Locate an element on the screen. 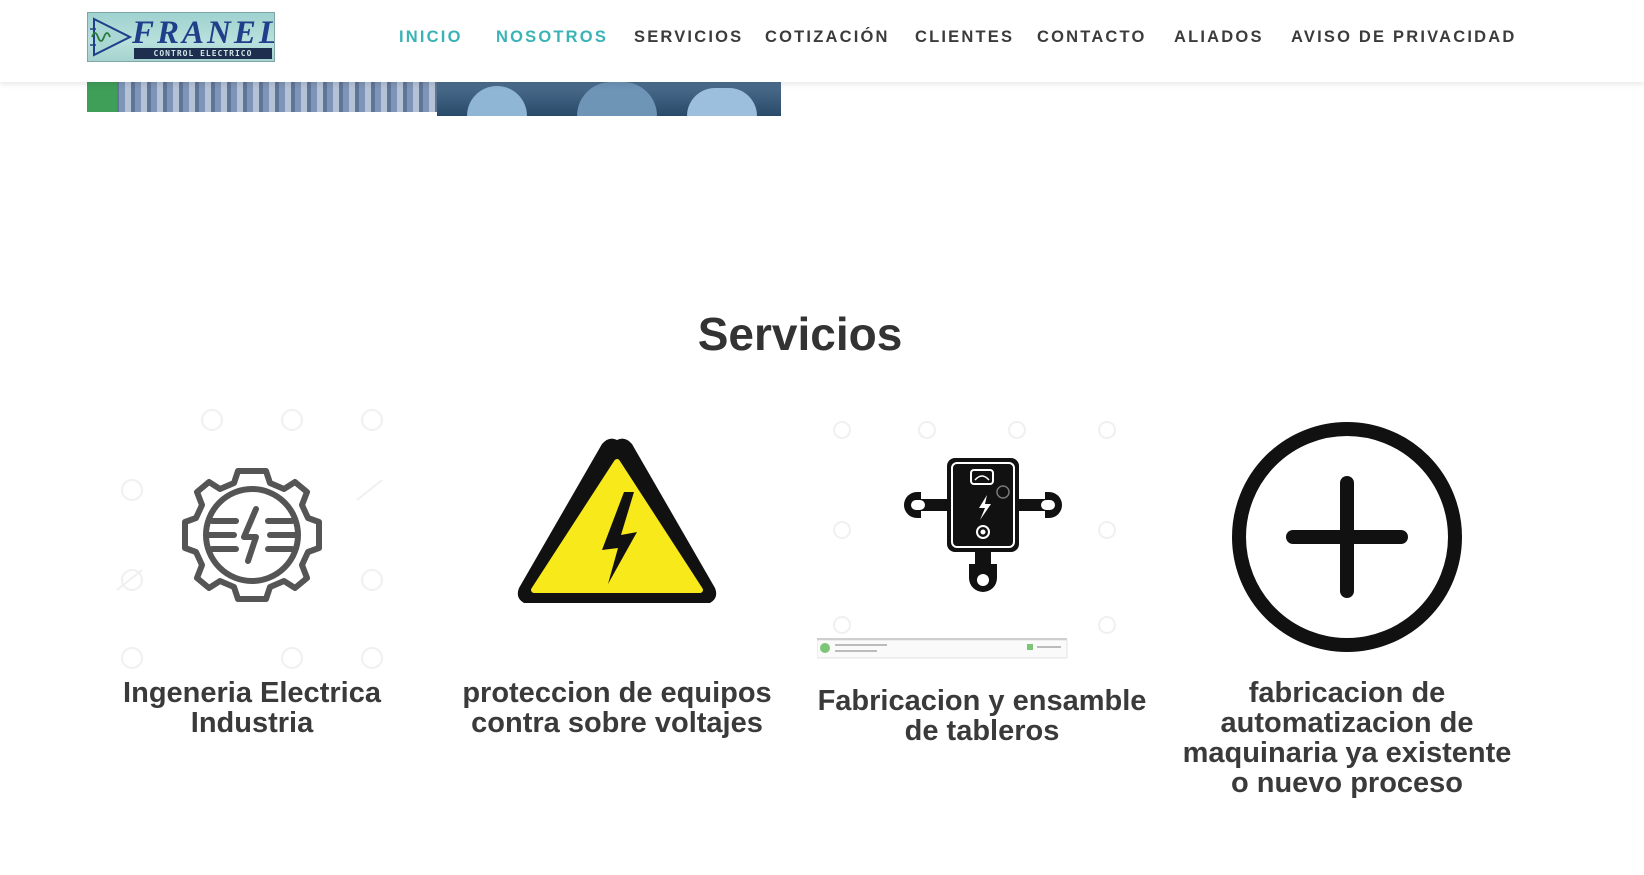  nav-contacto: CONTACTO is located at coordinates (1092, 37).